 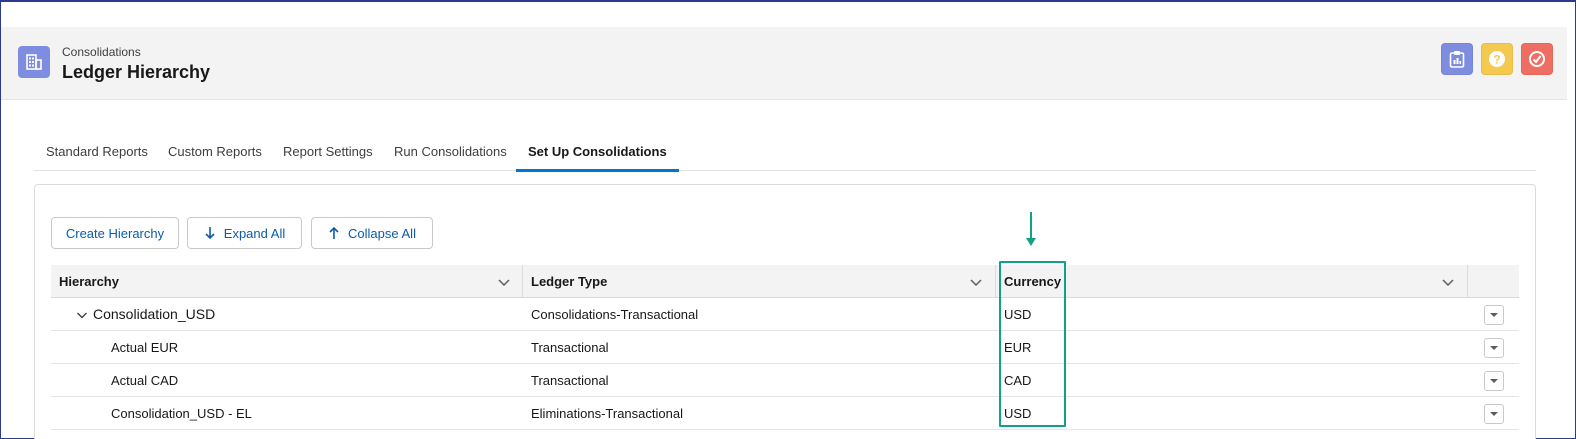 I want to click on expand-all-button: Expand All, so click(x=244, y=233).